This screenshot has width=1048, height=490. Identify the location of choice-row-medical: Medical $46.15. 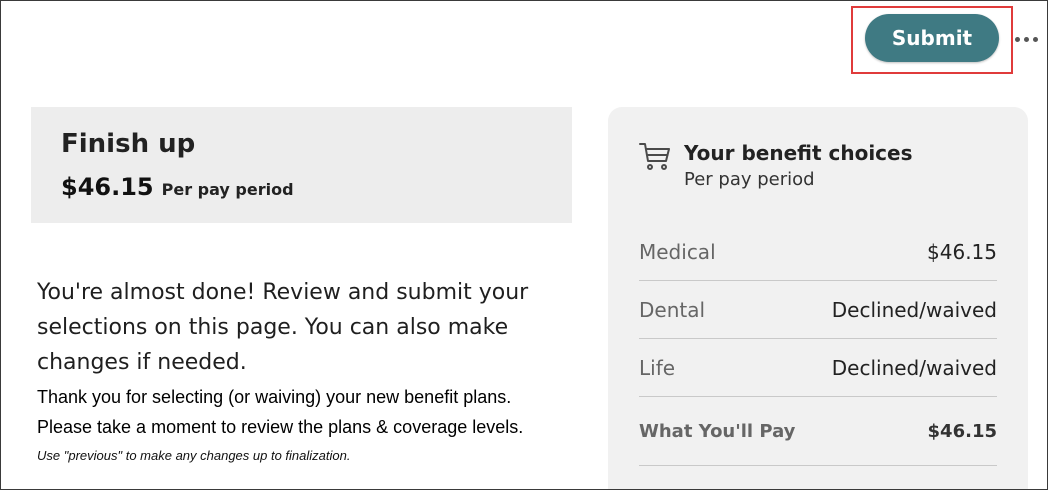
(818, 252).